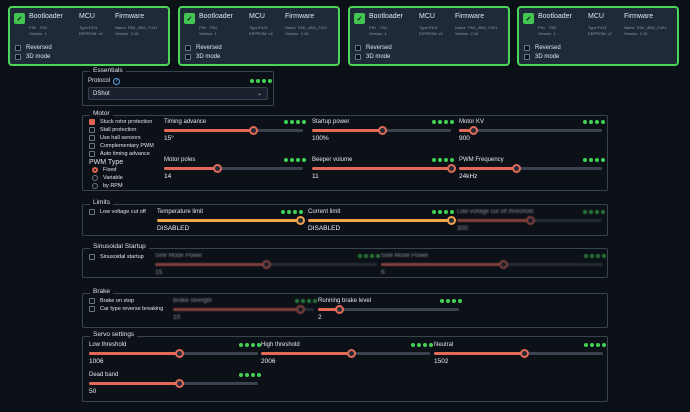 This screenshot has width=690, height=412. Describe the element at coordinates (193, 301) in the screenshot. I see `slider-label: Brake strength` at that location.